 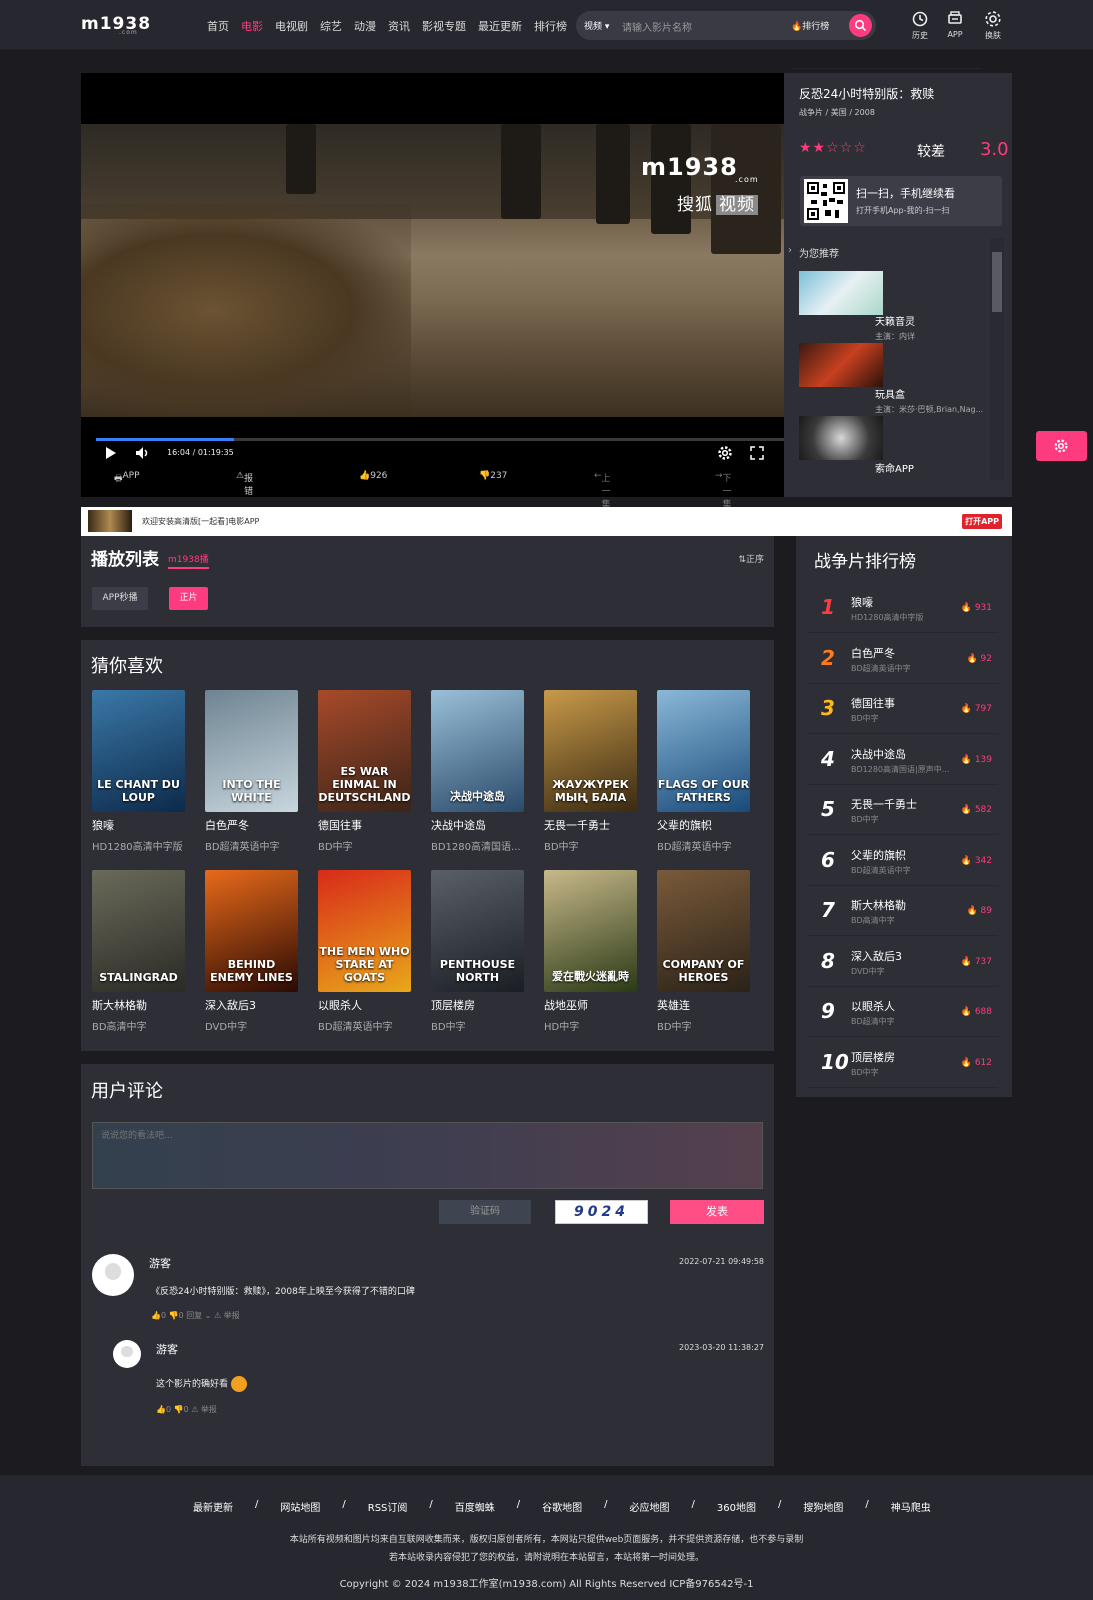 I want to click on movie-card: ЖАУЖҮРЕК МЫҢ БАЛА 无畏一千勇士 BD中字, so click(x=590, y=771).